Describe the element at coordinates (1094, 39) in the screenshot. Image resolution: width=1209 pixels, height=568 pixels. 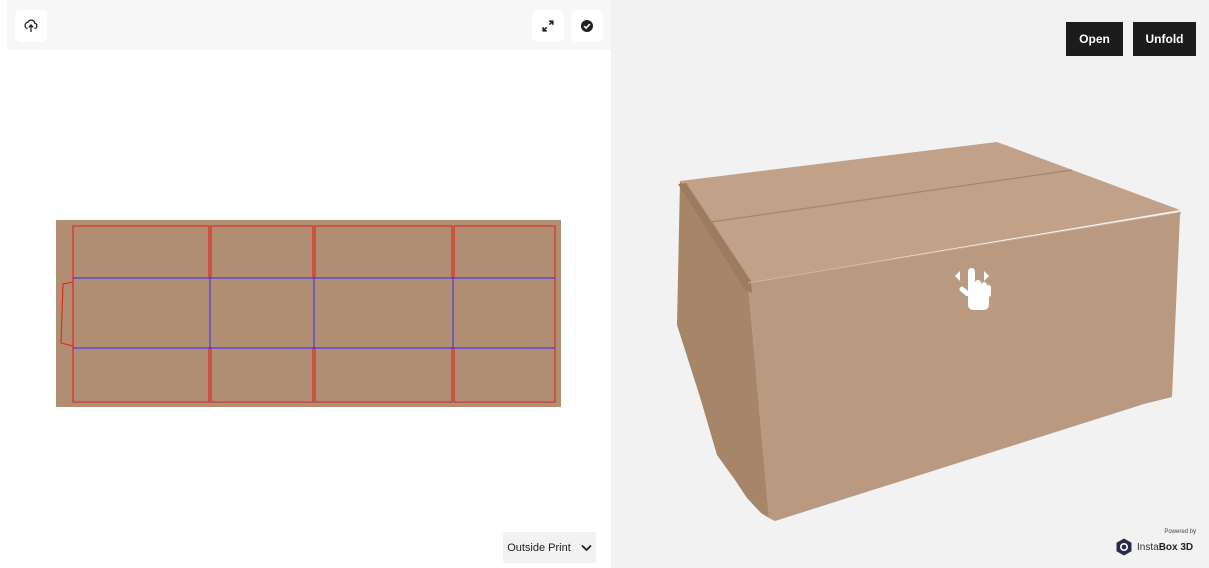
I see `open-button: Open` at that location.